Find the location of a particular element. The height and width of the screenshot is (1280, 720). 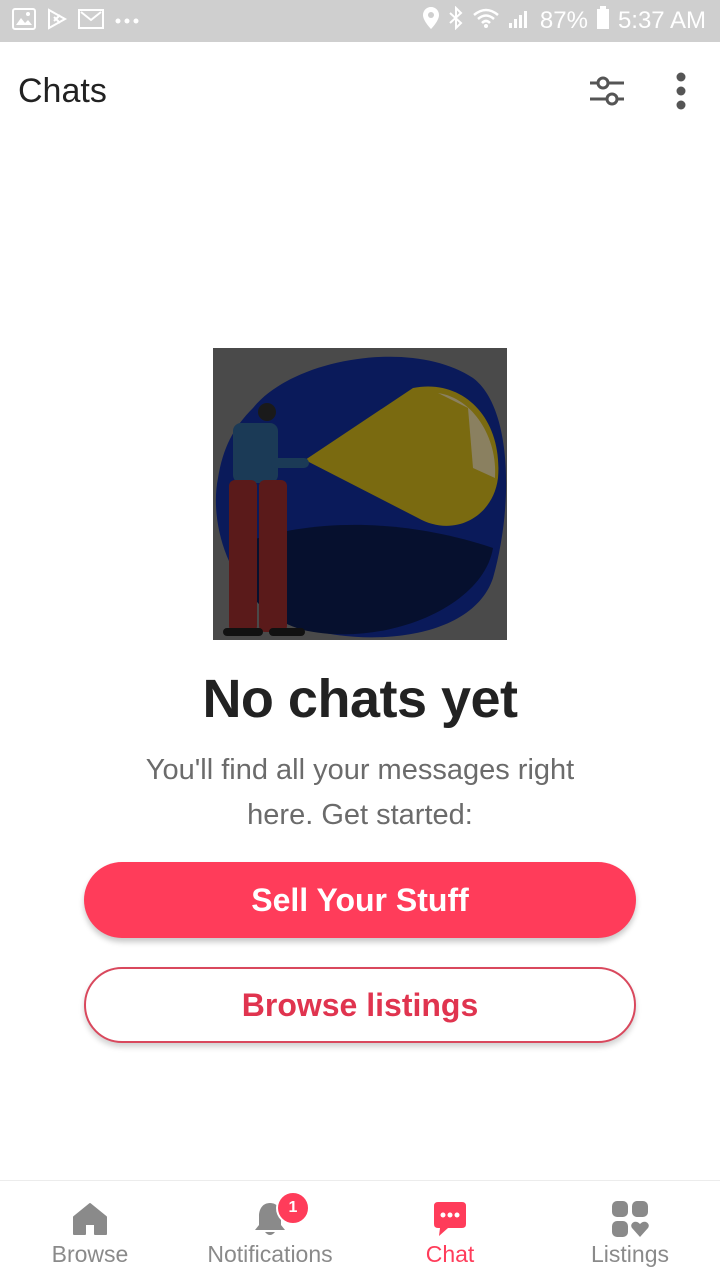

nav-item-chat: Chat is located at coordinates (450, 1230).